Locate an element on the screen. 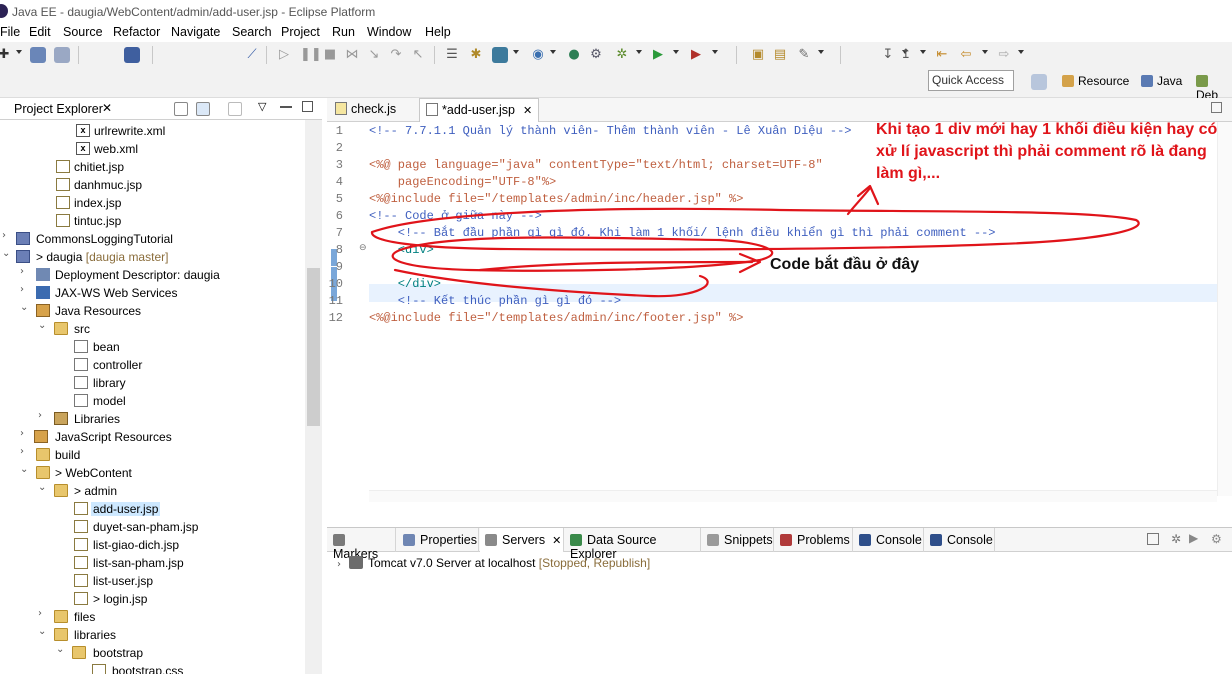 This screenshot has width=1232, height=674. external-dropdown-icon is located at coordinates (715, 52).